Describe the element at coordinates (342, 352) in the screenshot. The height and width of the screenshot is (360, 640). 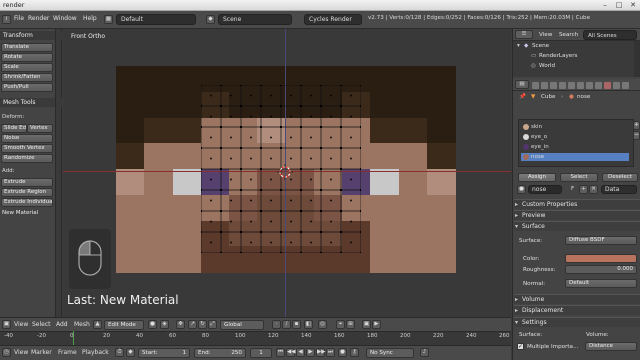
I see `record-icon: ●` at that location.